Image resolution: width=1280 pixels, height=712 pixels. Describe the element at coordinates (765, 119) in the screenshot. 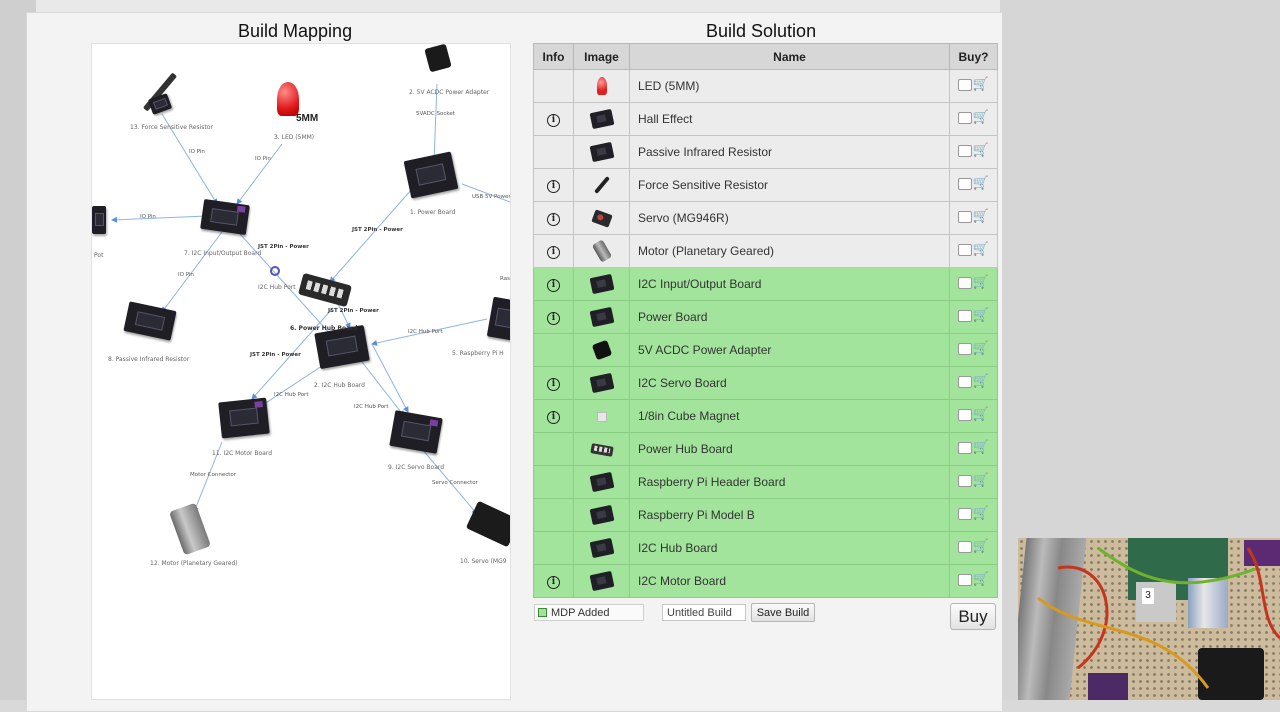

I see `table-row: i Hall Effect 🛒` at that location.